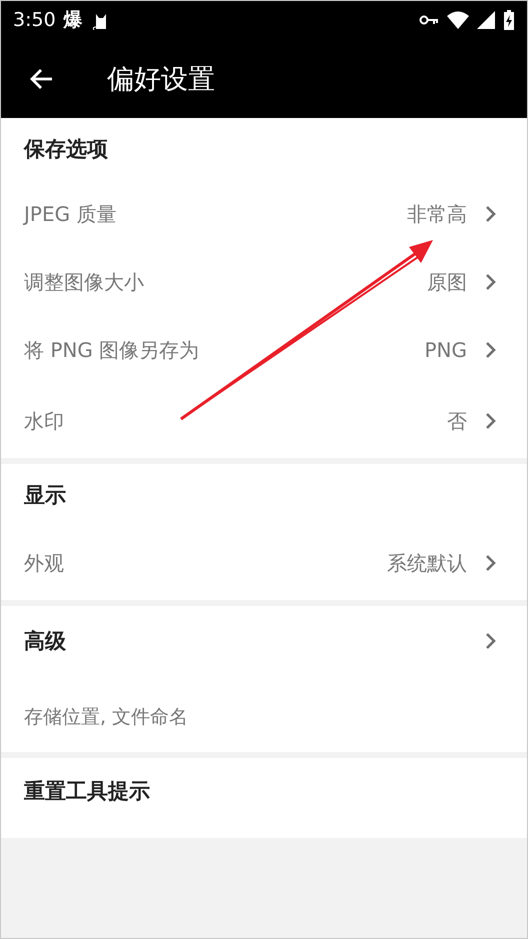 Image resolution: width=528 pixels, height=939 pixels. What do you see at coordinates (106, 717) in the screenshot?
I see `section-subtitle: 存储位置, 文件命名` at bounding box center [106, 717].